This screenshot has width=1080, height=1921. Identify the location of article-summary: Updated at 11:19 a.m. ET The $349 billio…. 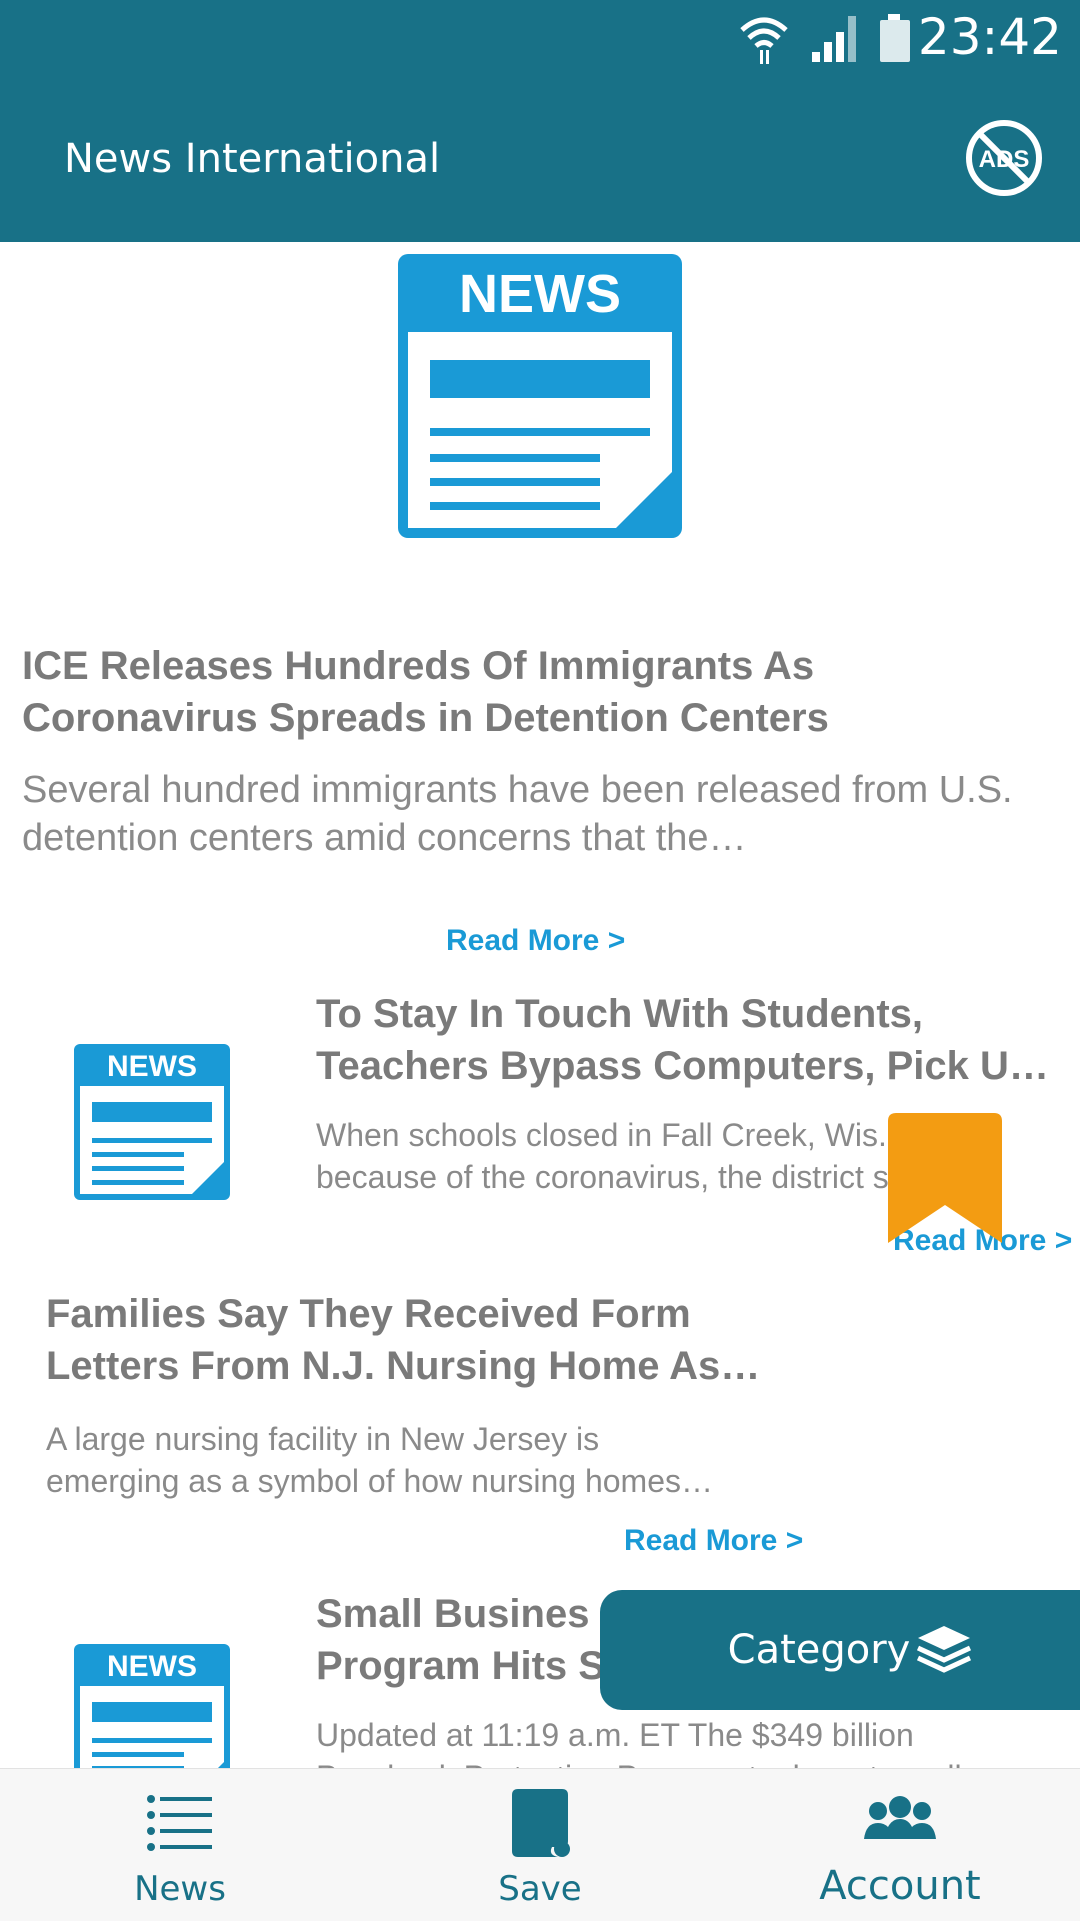
(639, 1742).